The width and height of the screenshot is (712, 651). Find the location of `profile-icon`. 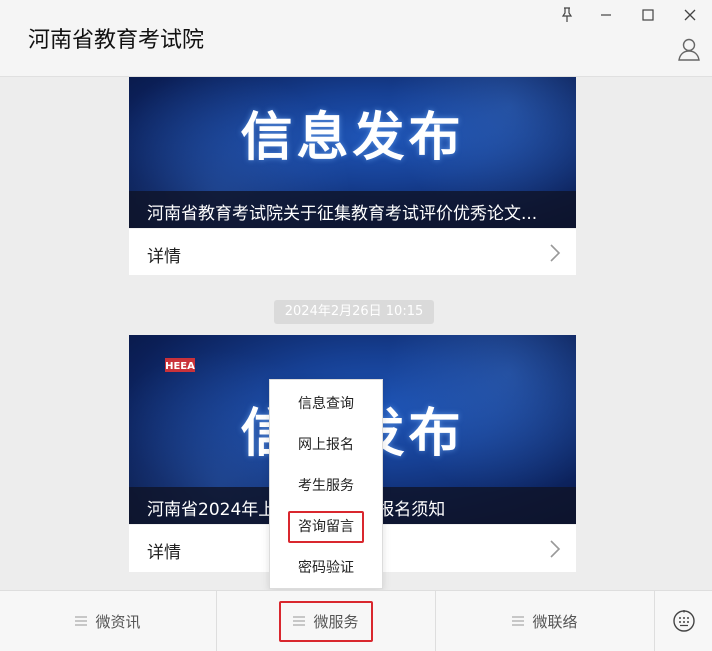

profile-icon is located at coordinates (689, 49).